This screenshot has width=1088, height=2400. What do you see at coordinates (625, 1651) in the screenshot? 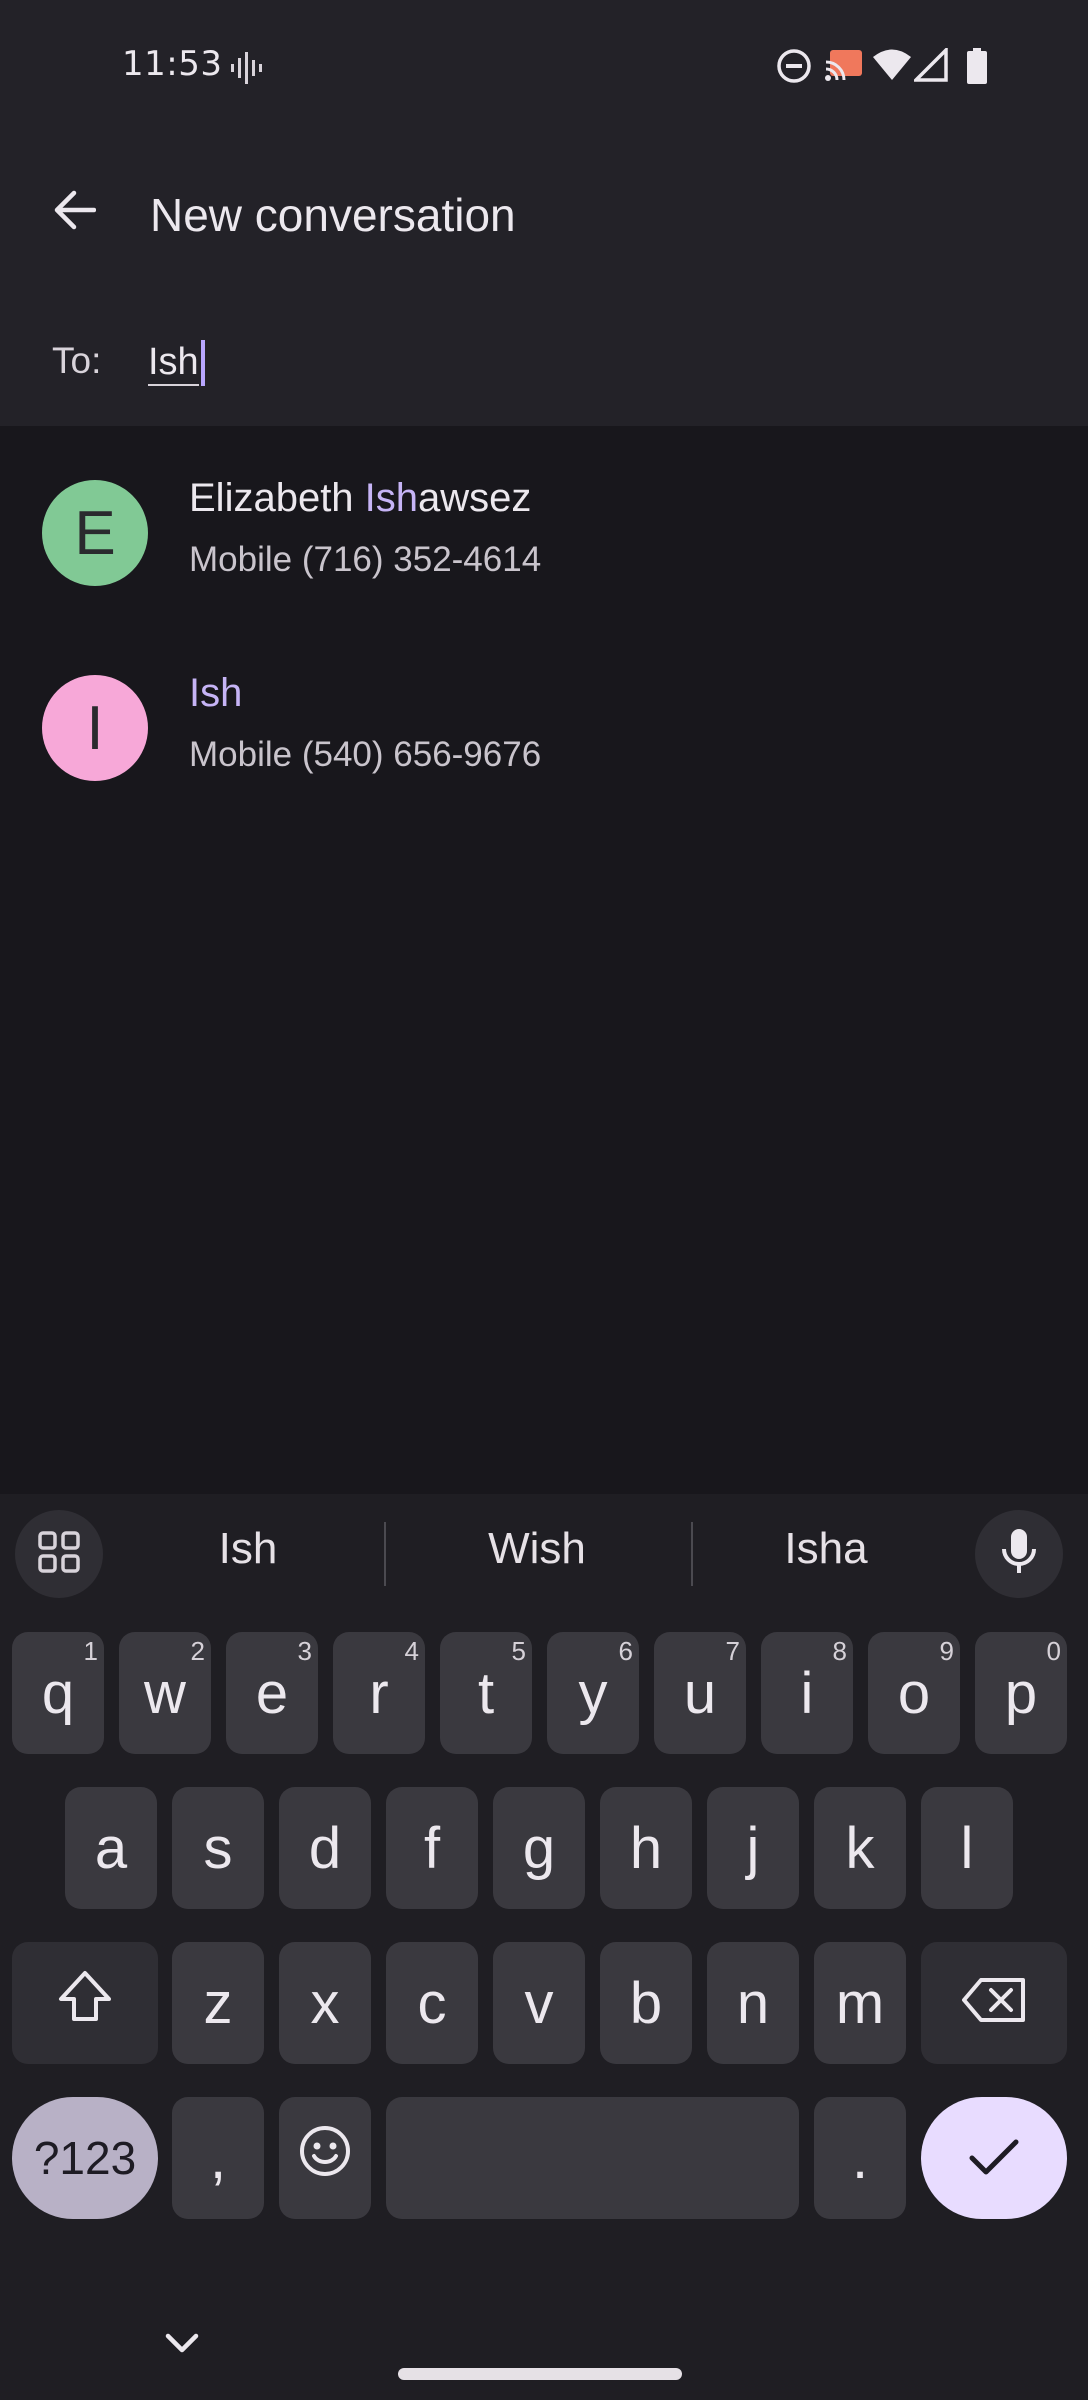
I see `key-hint: 6` at bounding box center [625, 1651].